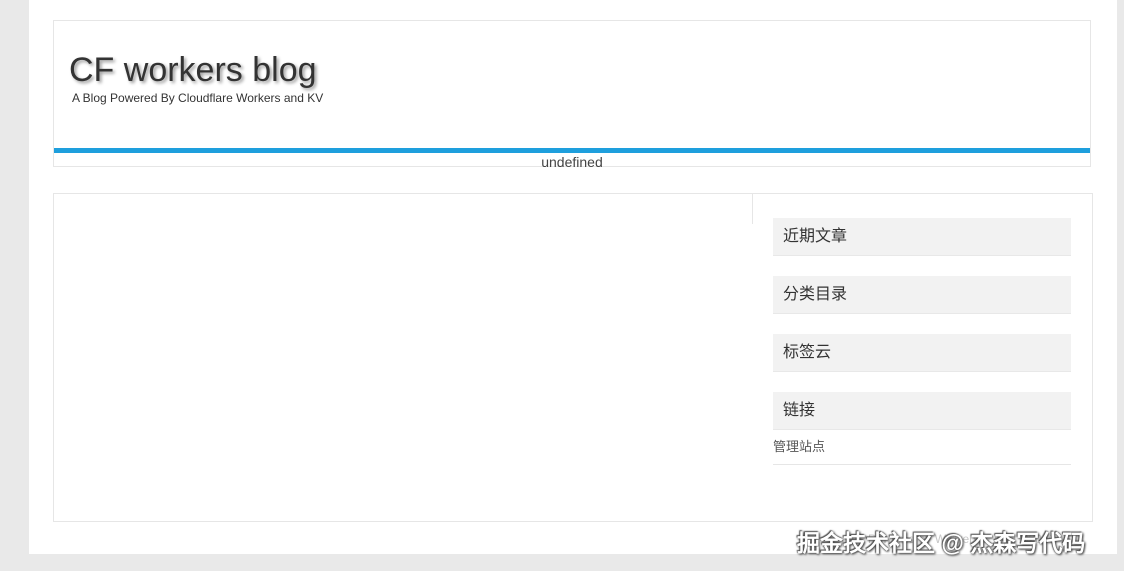 The height and width of the screenshot is (571, 1124). I want to click on nav-bar, so click(572, 150).